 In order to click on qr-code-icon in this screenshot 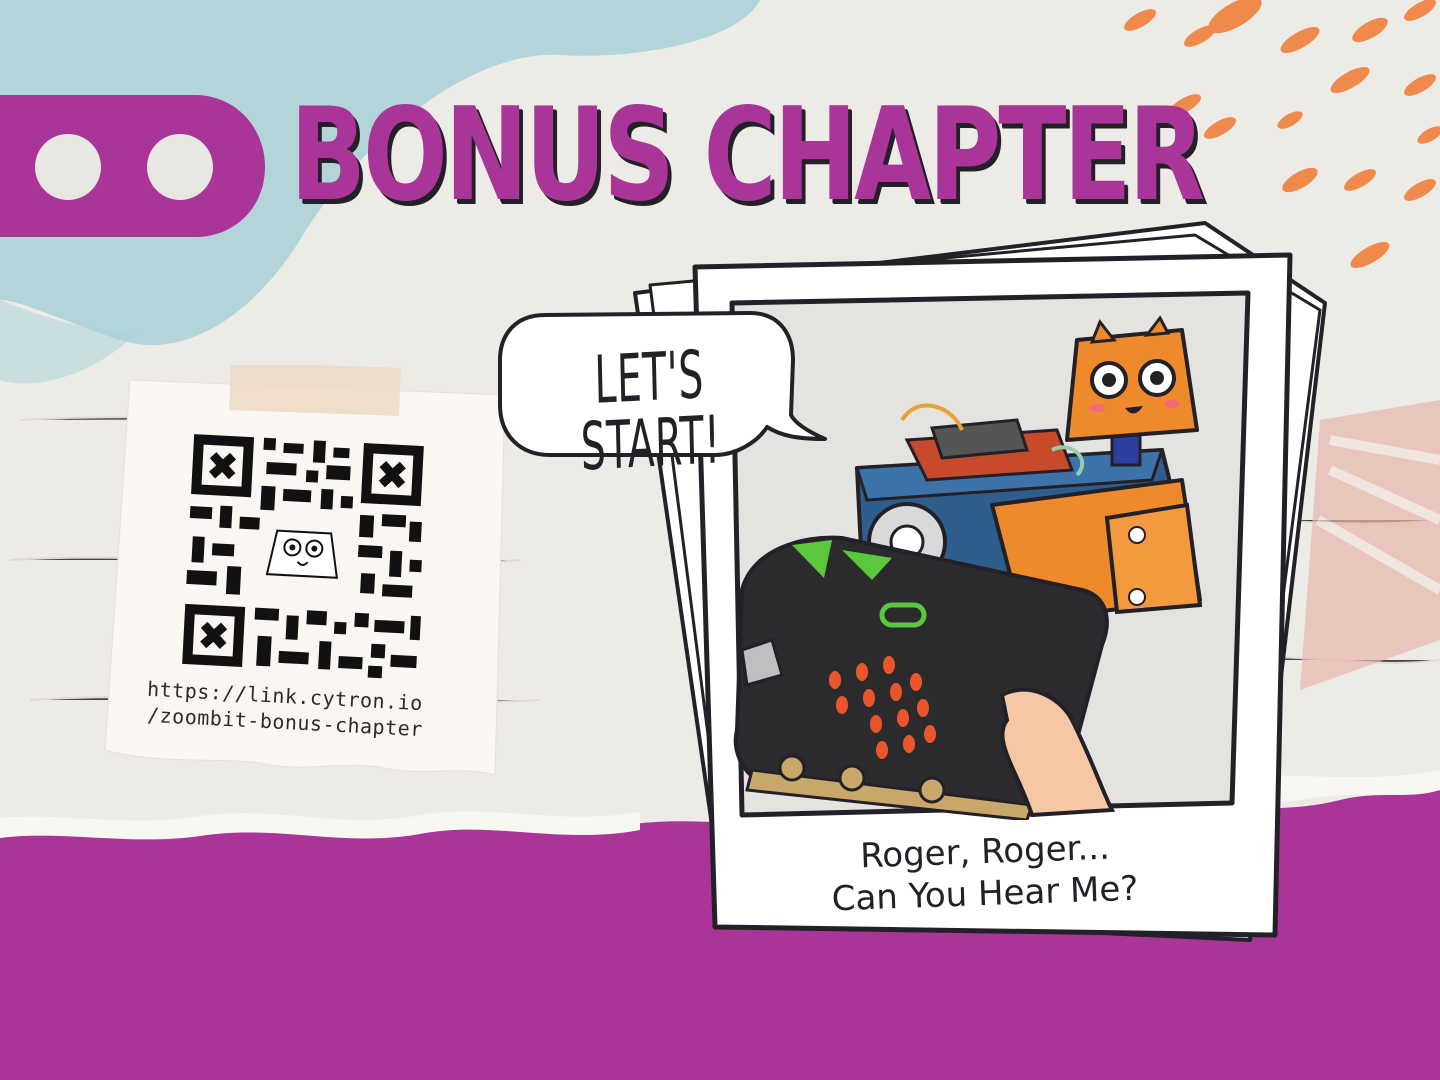, I will do `click(303, 556)`.